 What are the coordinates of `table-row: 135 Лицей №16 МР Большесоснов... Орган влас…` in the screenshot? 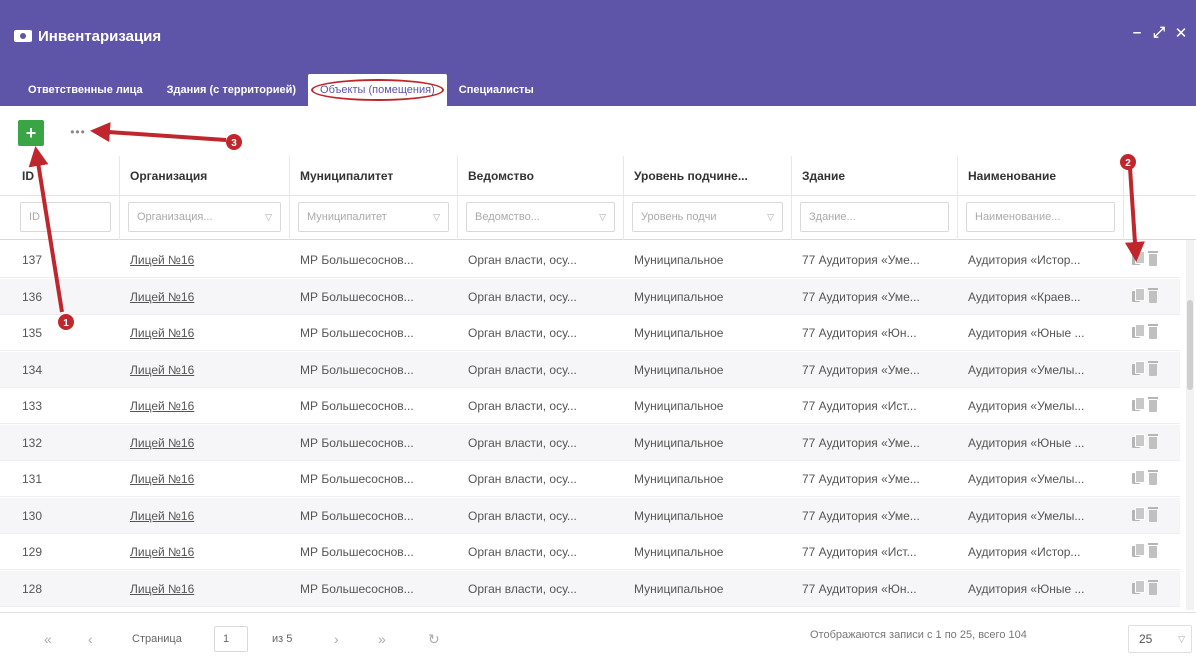 It's located at (590, 333).